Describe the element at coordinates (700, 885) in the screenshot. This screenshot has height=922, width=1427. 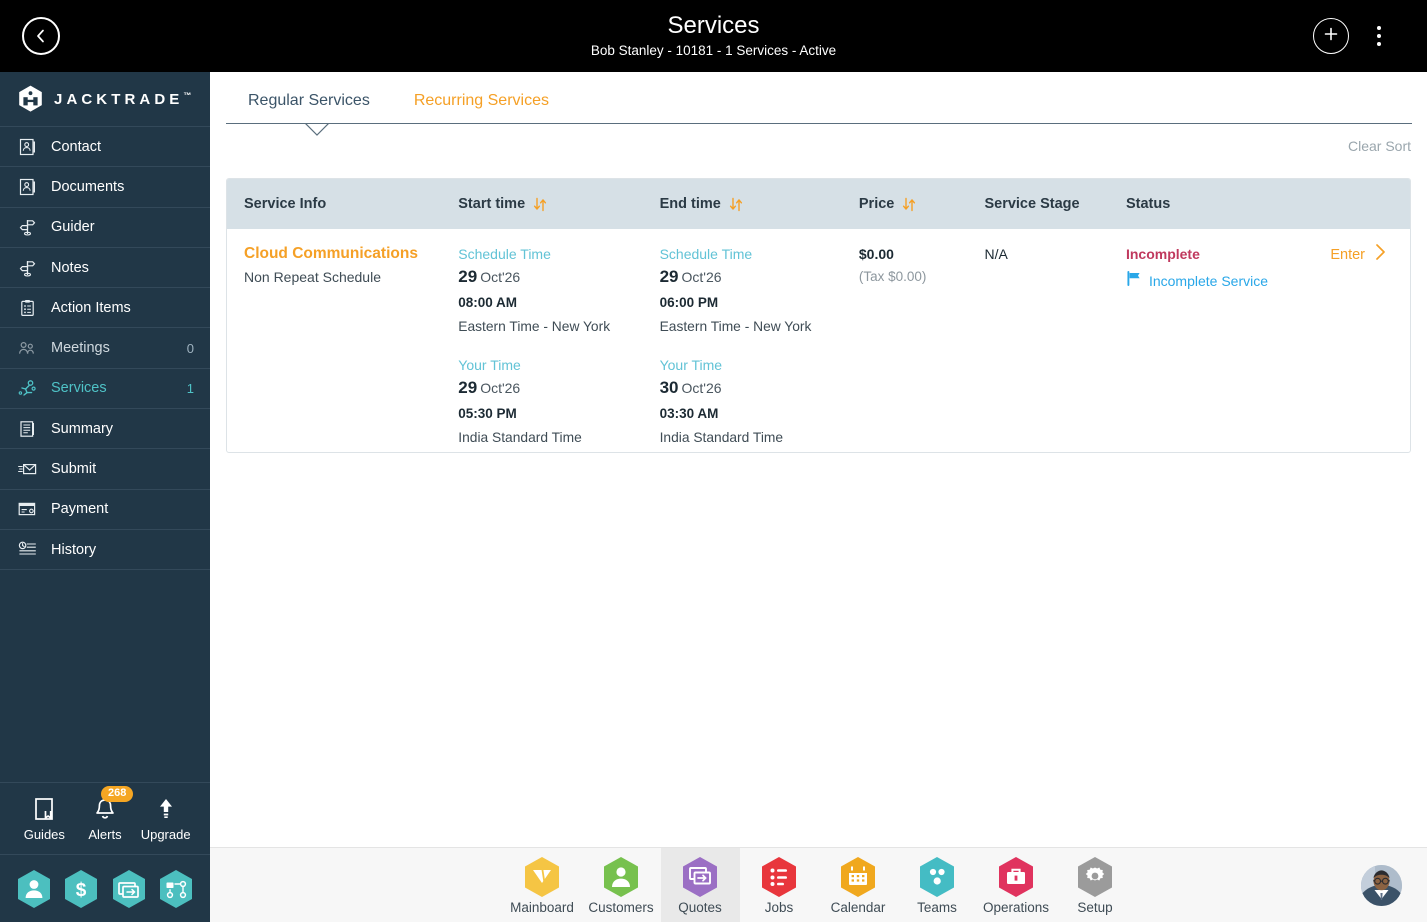
I see `bottom-nav-quotes: Quotes` at that location.